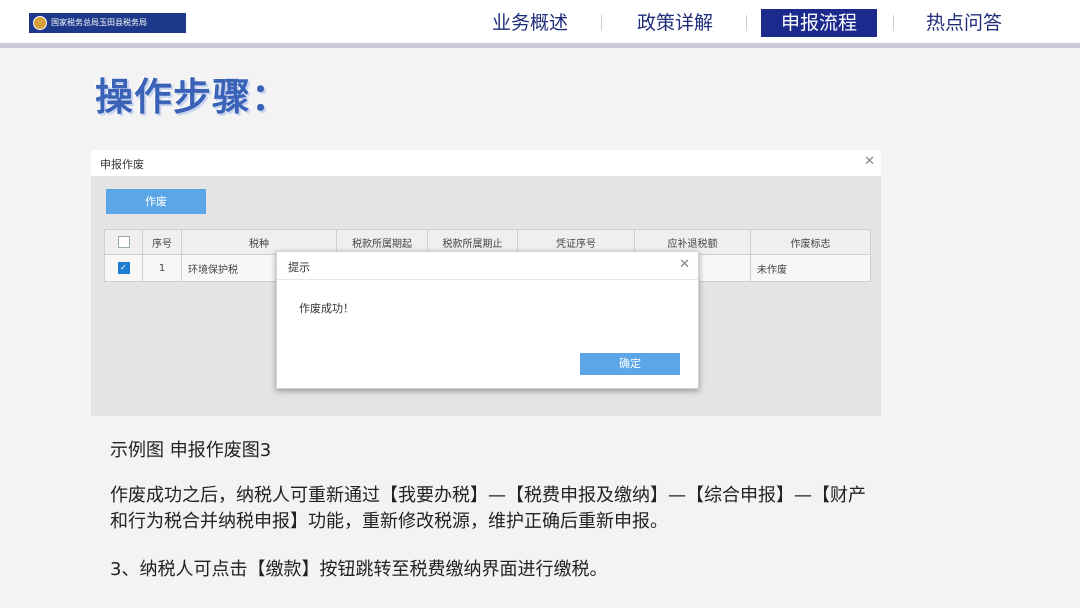 Image resolution: width=1080 pixels, height=608 pixels. I want to click on instruction-paragraph: 3、纳税人可点击【缴款】按钮跳转至税费缴纳界面进行缴税。, so click(359, 569).